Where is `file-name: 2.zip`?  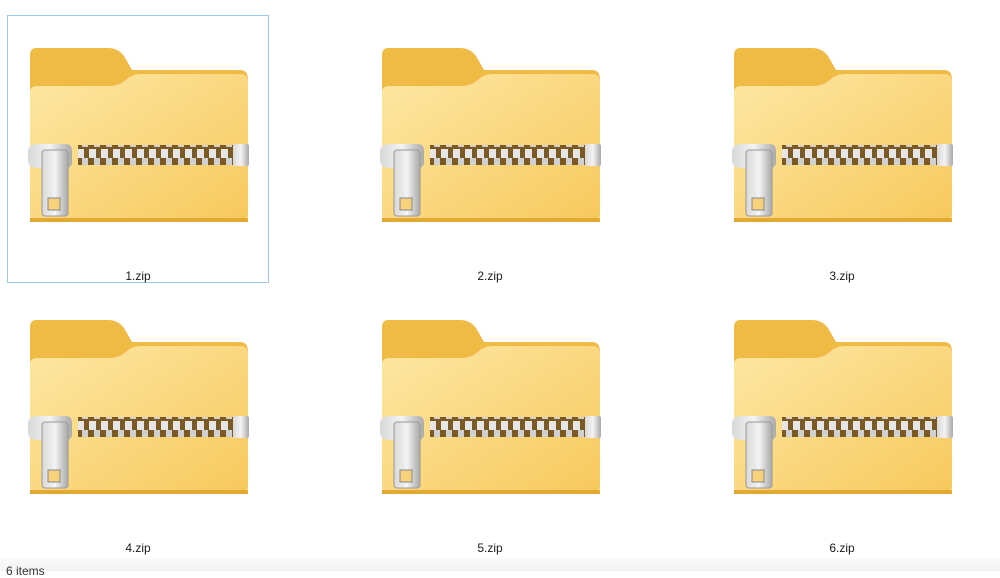
file-name: 2.zip is located at coordinates (490, 276).